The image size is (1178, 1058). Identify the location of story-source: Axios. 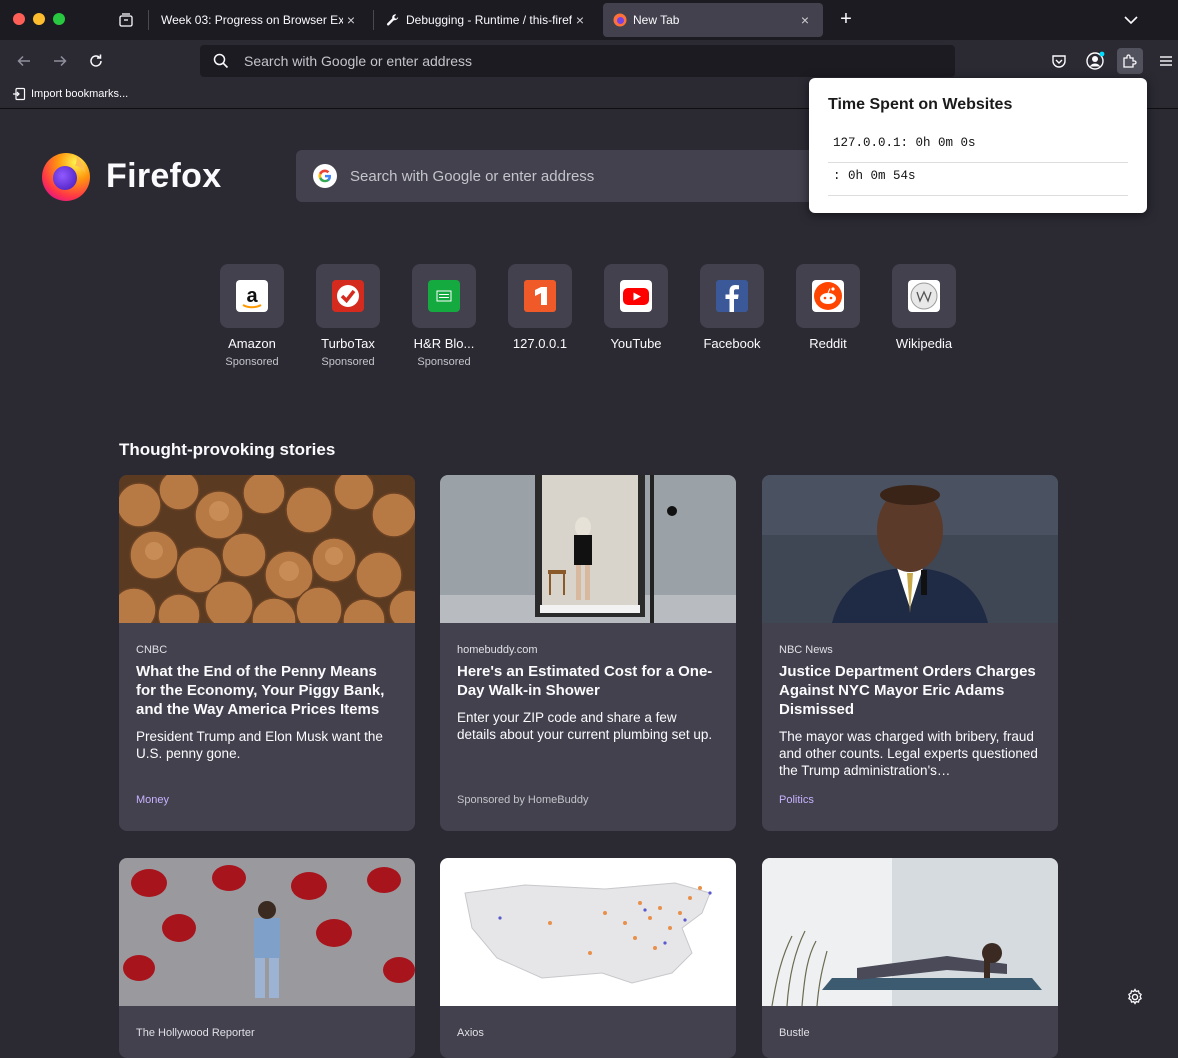
(470, 1033).